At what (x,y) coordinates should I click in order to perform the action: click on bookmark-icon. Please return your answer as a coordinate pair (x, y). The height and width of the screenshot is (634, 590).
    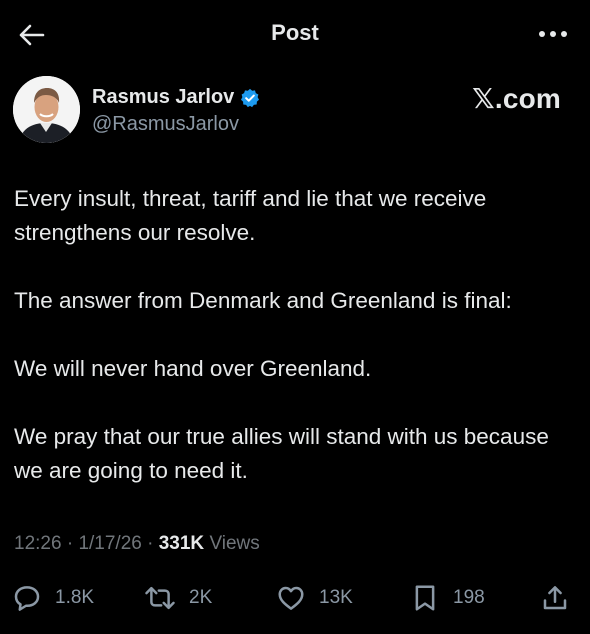
    Looking at the image, I should click on (425, 598).